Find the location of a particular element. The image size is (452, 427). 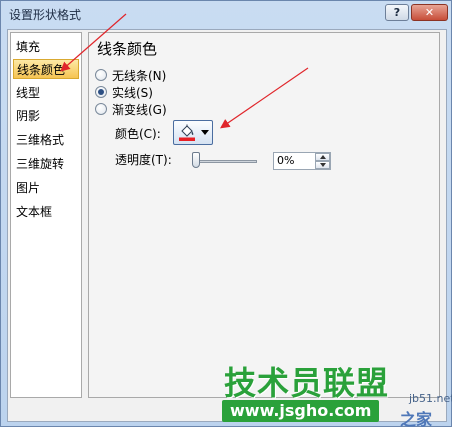

radio-gradient-line is located at coordinates (101, 109).